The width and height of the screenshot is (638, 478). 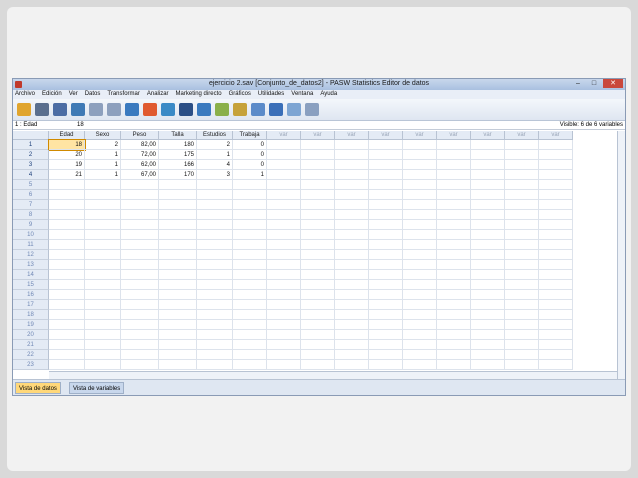 What do you see at coordinates (250, 135) in the screenshot?
I see `column-header-5: Trabaja` at bounding box center [250, 135].